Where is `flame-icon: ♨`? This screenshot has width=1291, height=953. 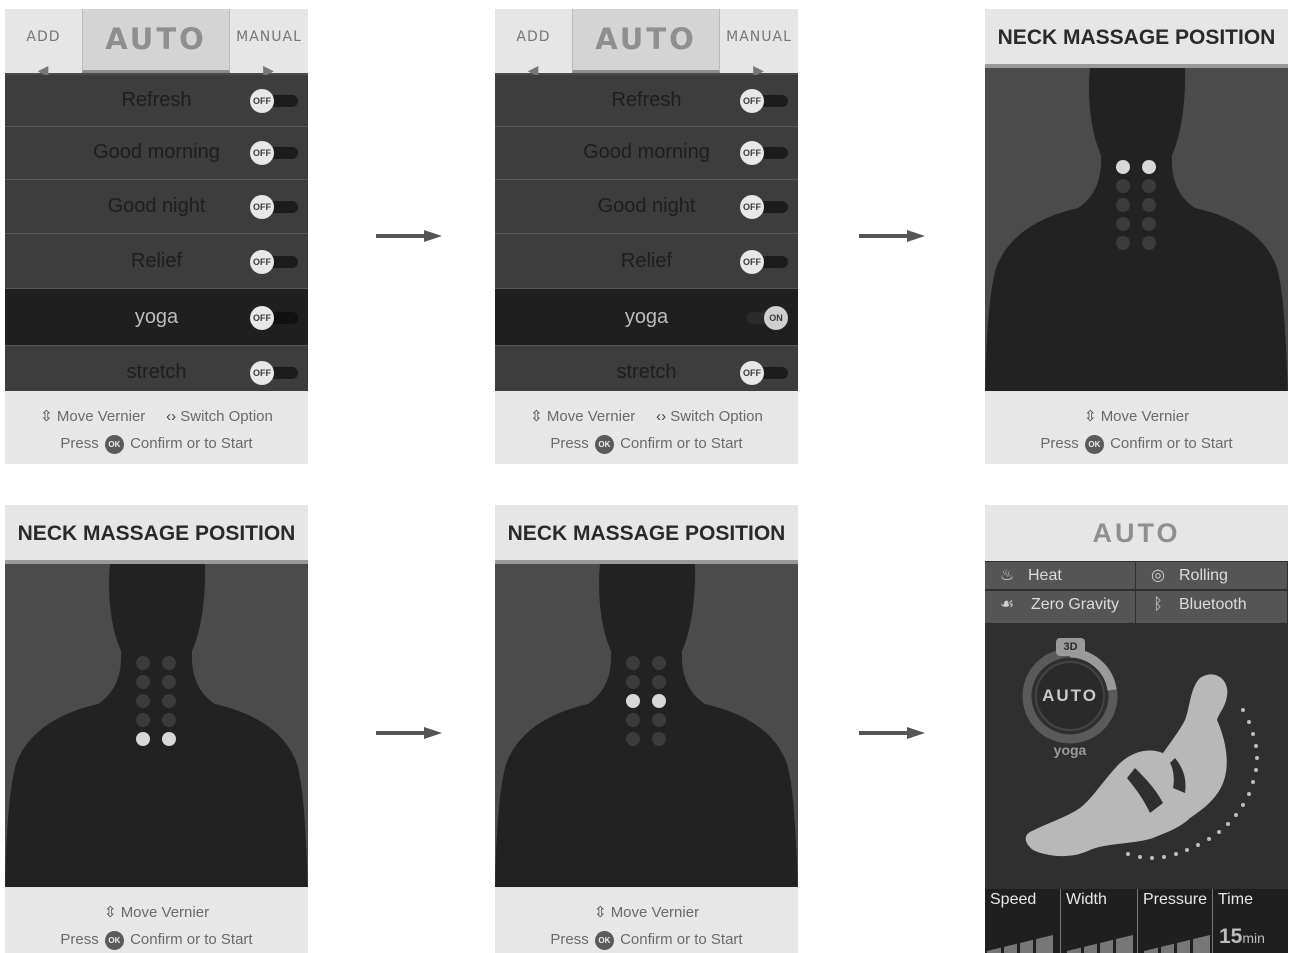 flame-icon: ♨ is located at coordinates (1007, 575).